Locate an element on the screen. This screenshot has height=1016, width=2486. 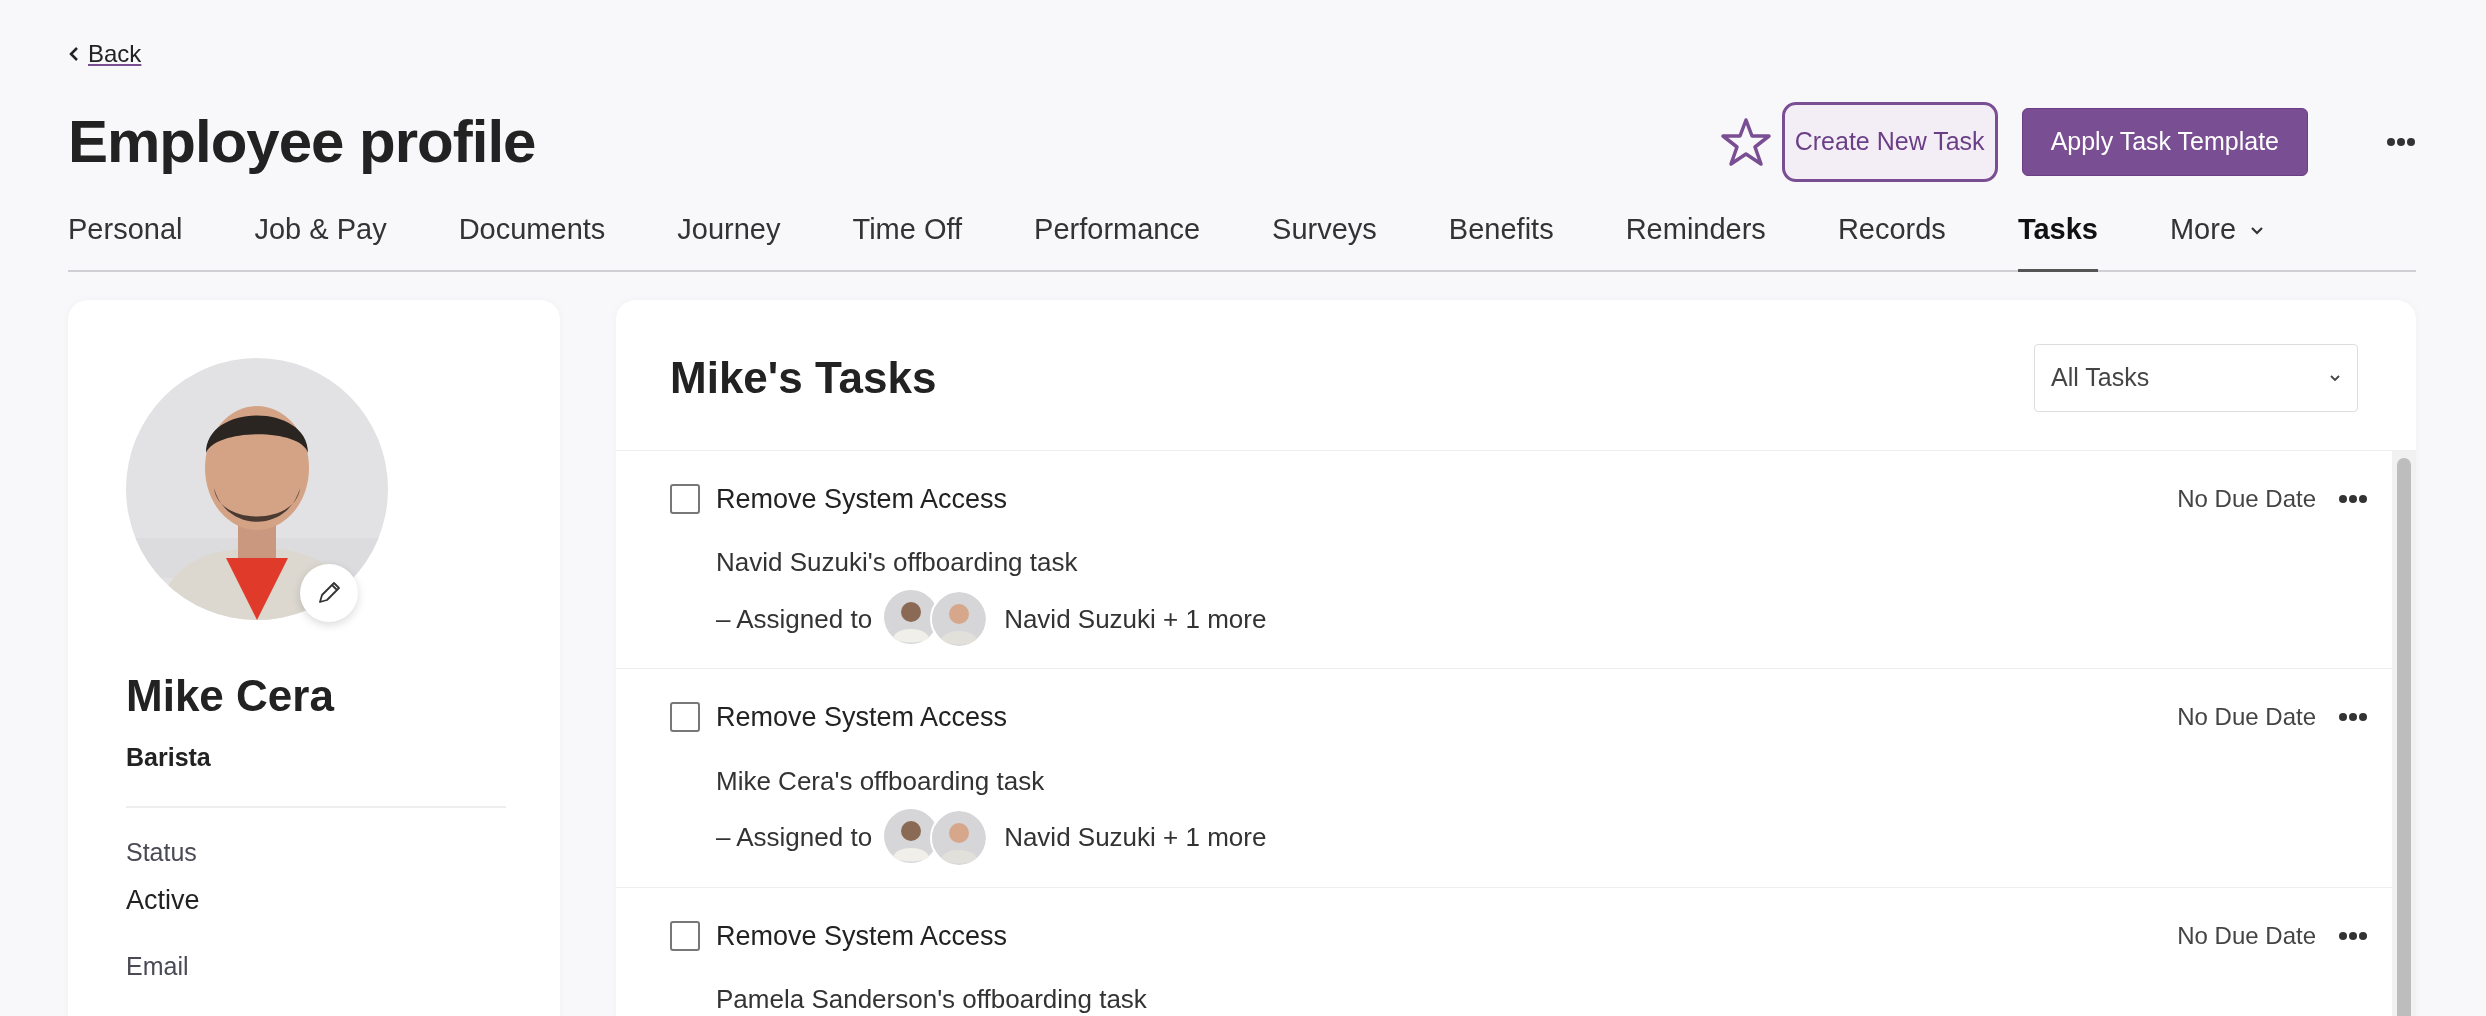
field-value: Active is located at coordinates (163, 900).